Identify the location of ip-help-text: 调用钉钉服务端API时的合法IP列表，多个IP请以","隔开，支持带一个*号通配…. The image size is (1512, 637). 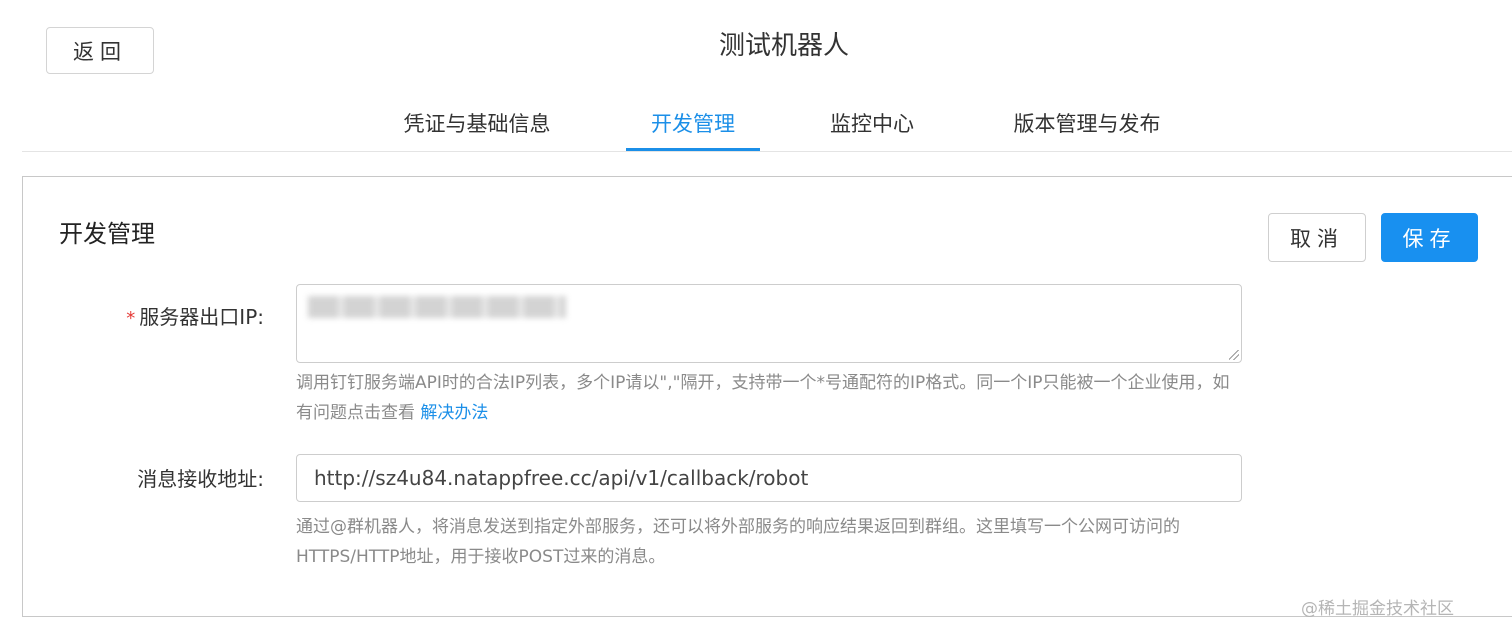
(771, 398).